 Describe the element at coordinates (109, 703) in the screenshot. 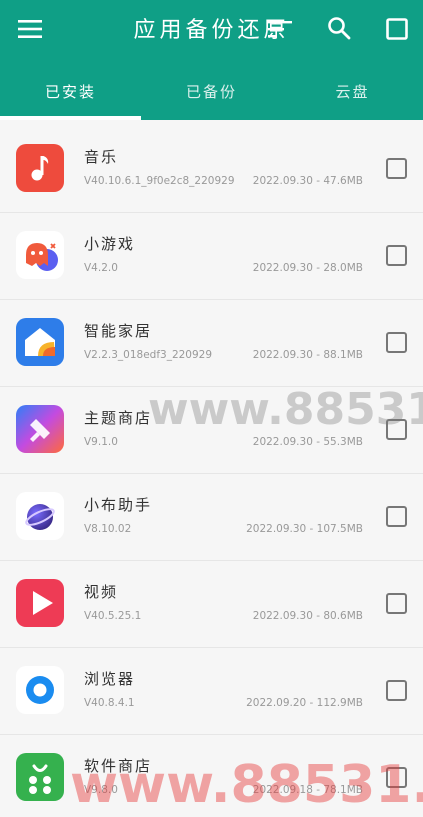

I see `app-version: V40.8.4.1` at that location.